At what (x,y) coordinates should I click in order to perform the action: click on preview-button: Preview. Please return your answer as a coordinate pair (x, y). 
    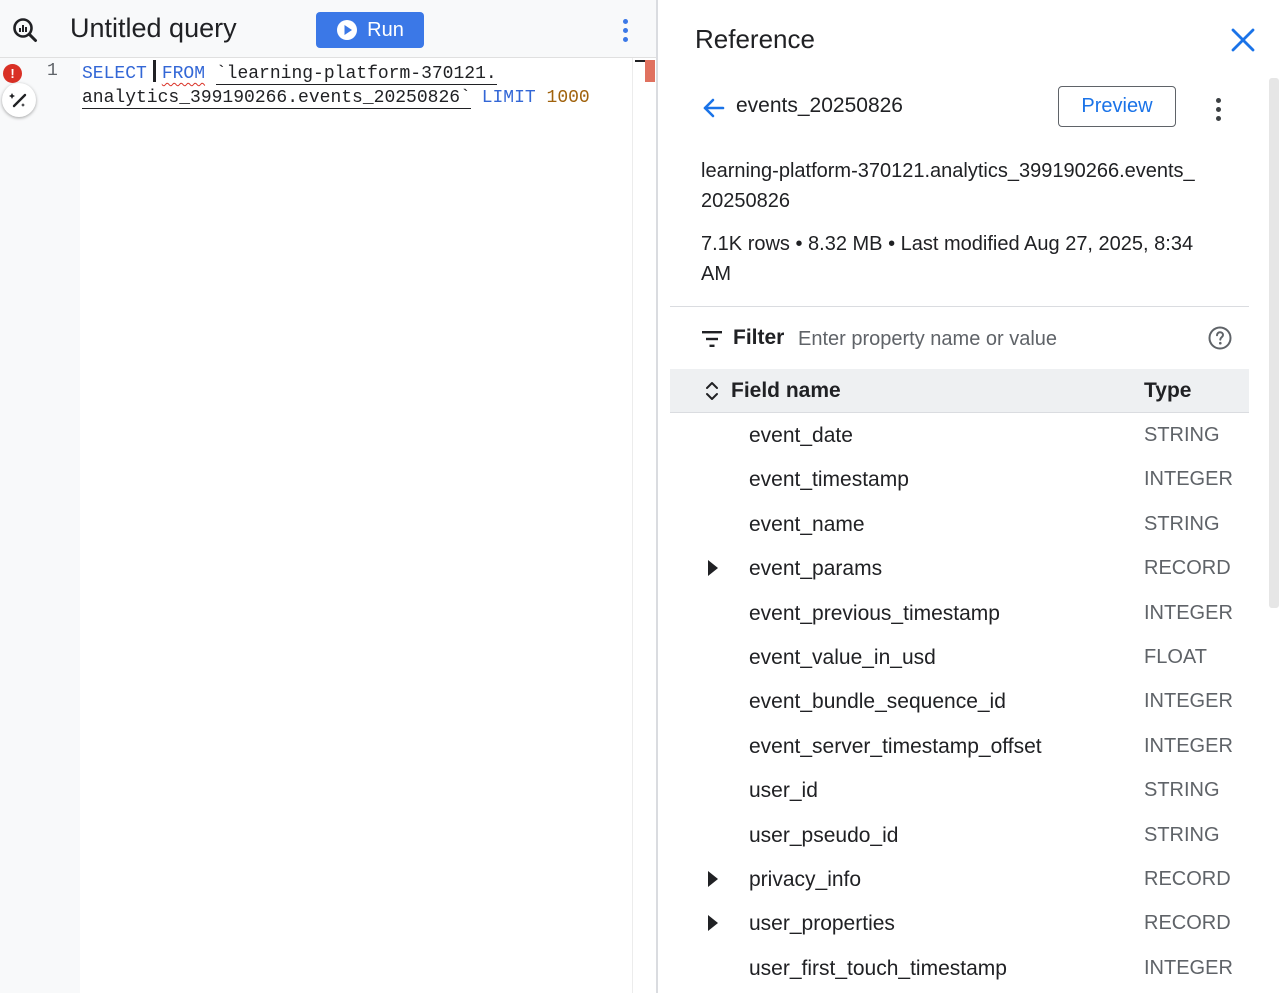
    Looking at the image, I should click on (1117, 106).